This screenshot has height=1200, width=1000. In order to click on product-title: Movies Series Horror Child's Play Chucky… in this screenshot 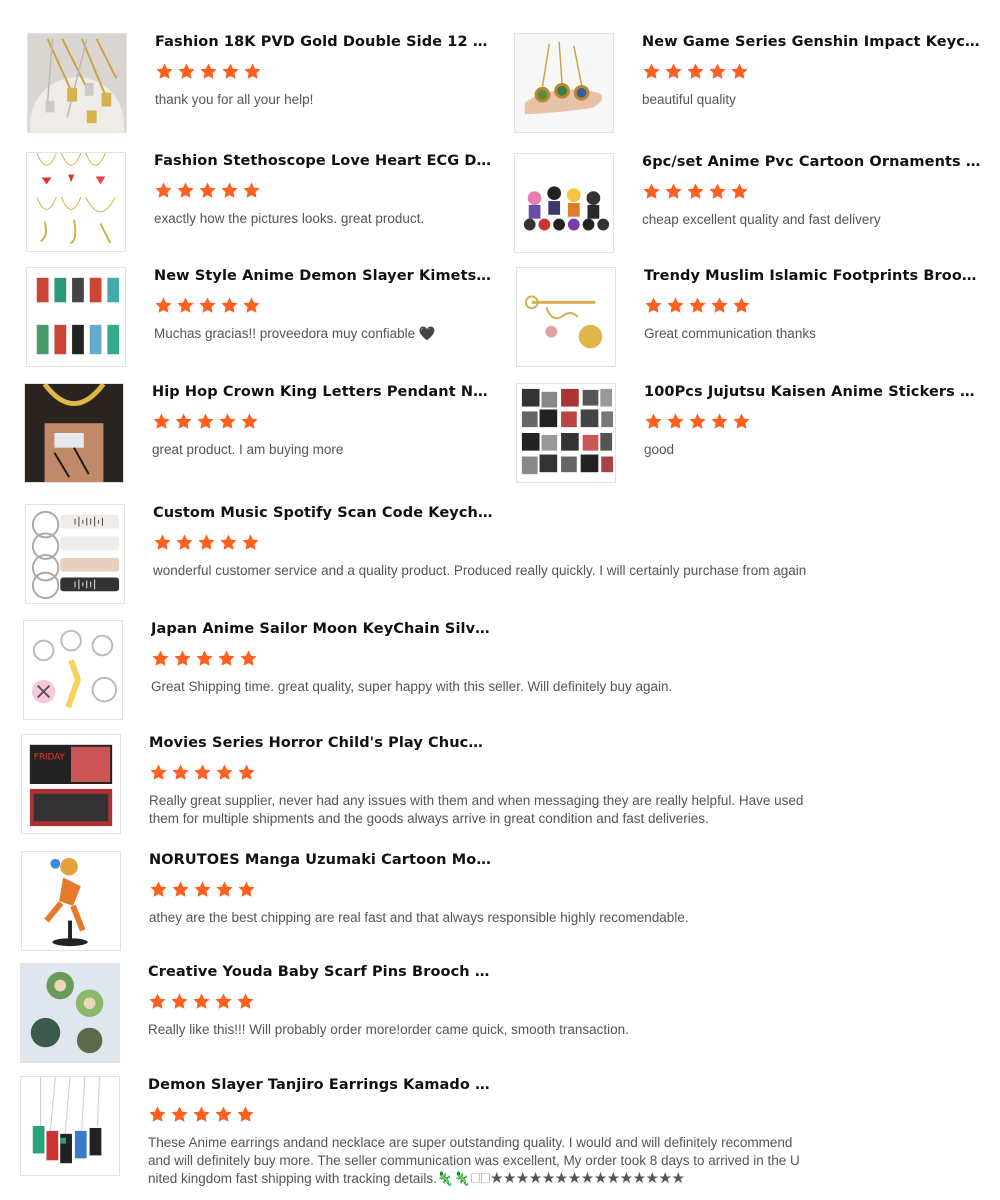, I will do `click(320, 743)`.